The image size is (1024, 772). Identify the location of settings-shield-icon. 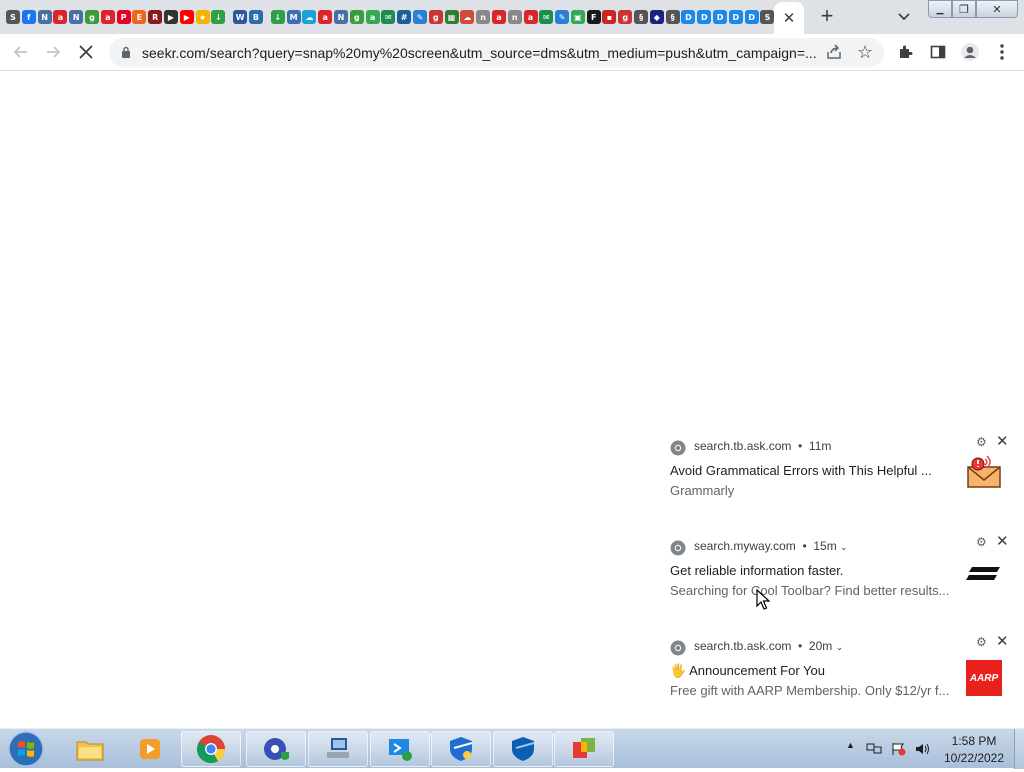
(276, 749).